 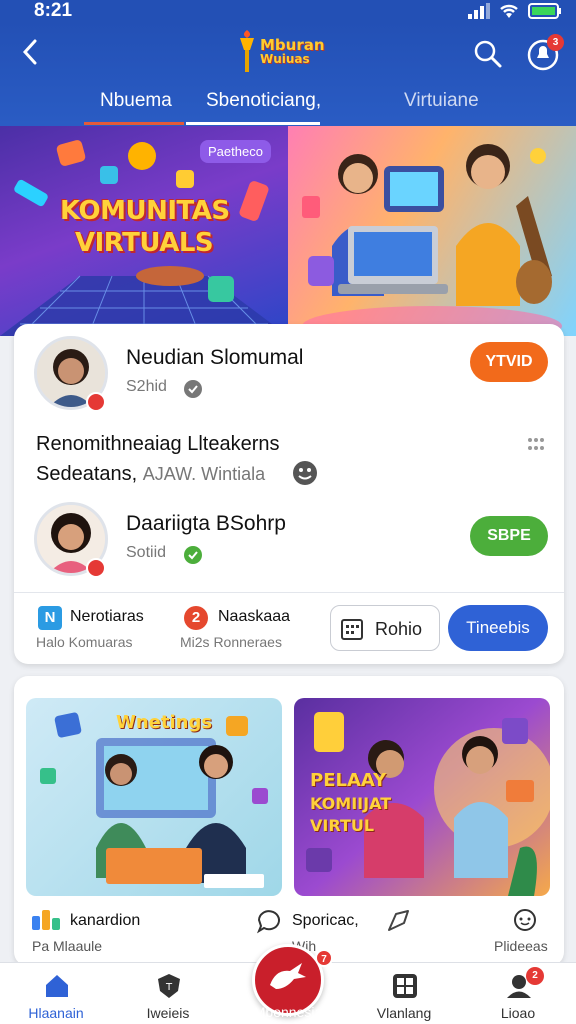 I want to click on app-logo: Mburan Wuiuas, so click(x=280, y=52).